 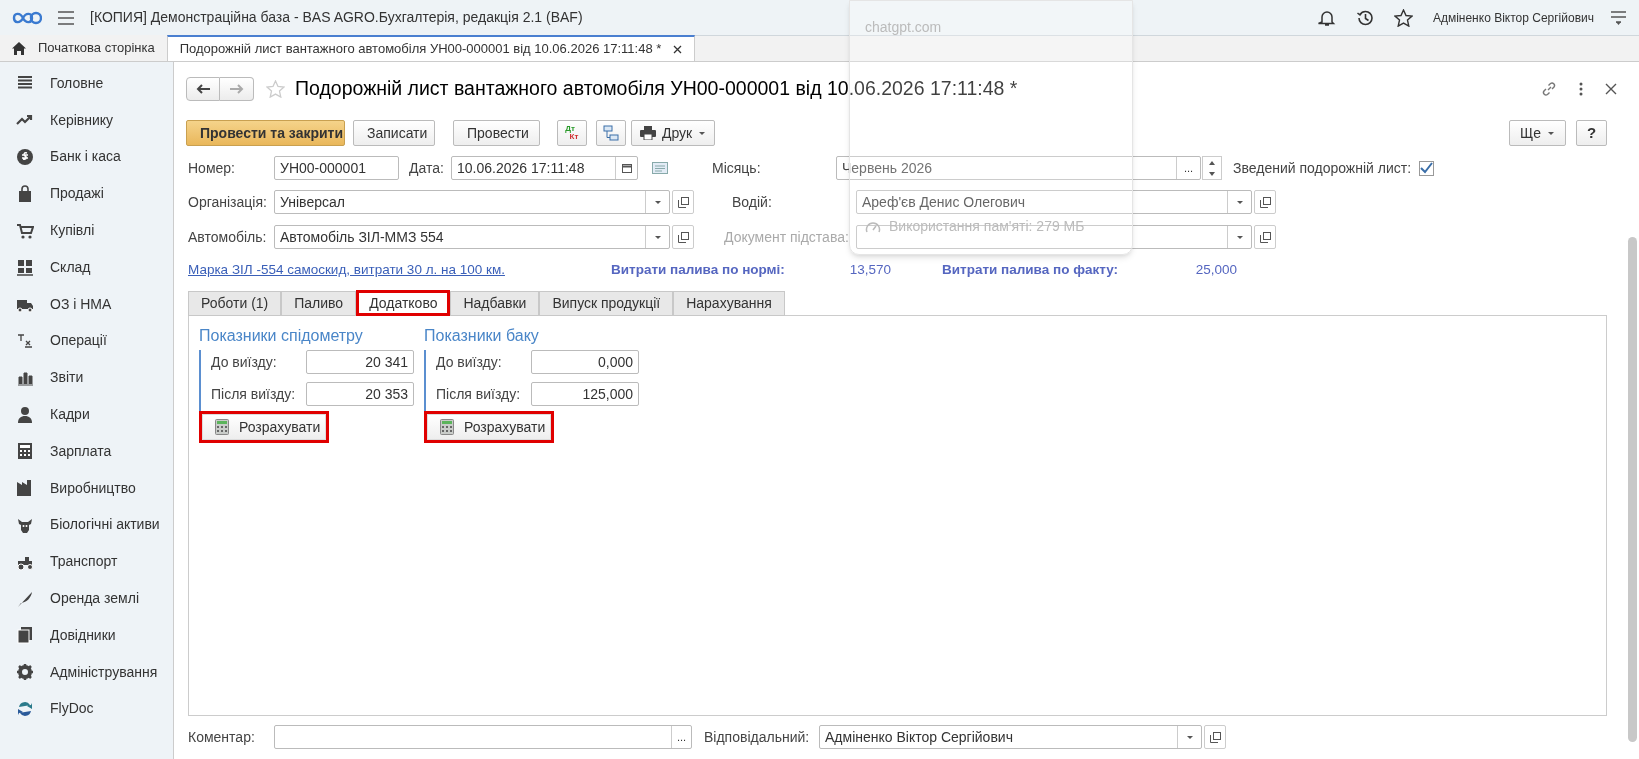 I want to click on calculator-icon, so click(x=447, y=427).